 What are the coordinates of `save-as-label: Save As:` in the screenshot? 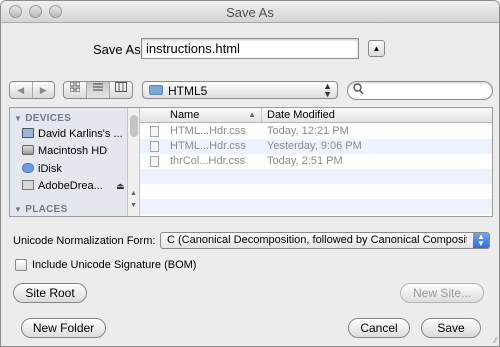 It's located at (119, 49).